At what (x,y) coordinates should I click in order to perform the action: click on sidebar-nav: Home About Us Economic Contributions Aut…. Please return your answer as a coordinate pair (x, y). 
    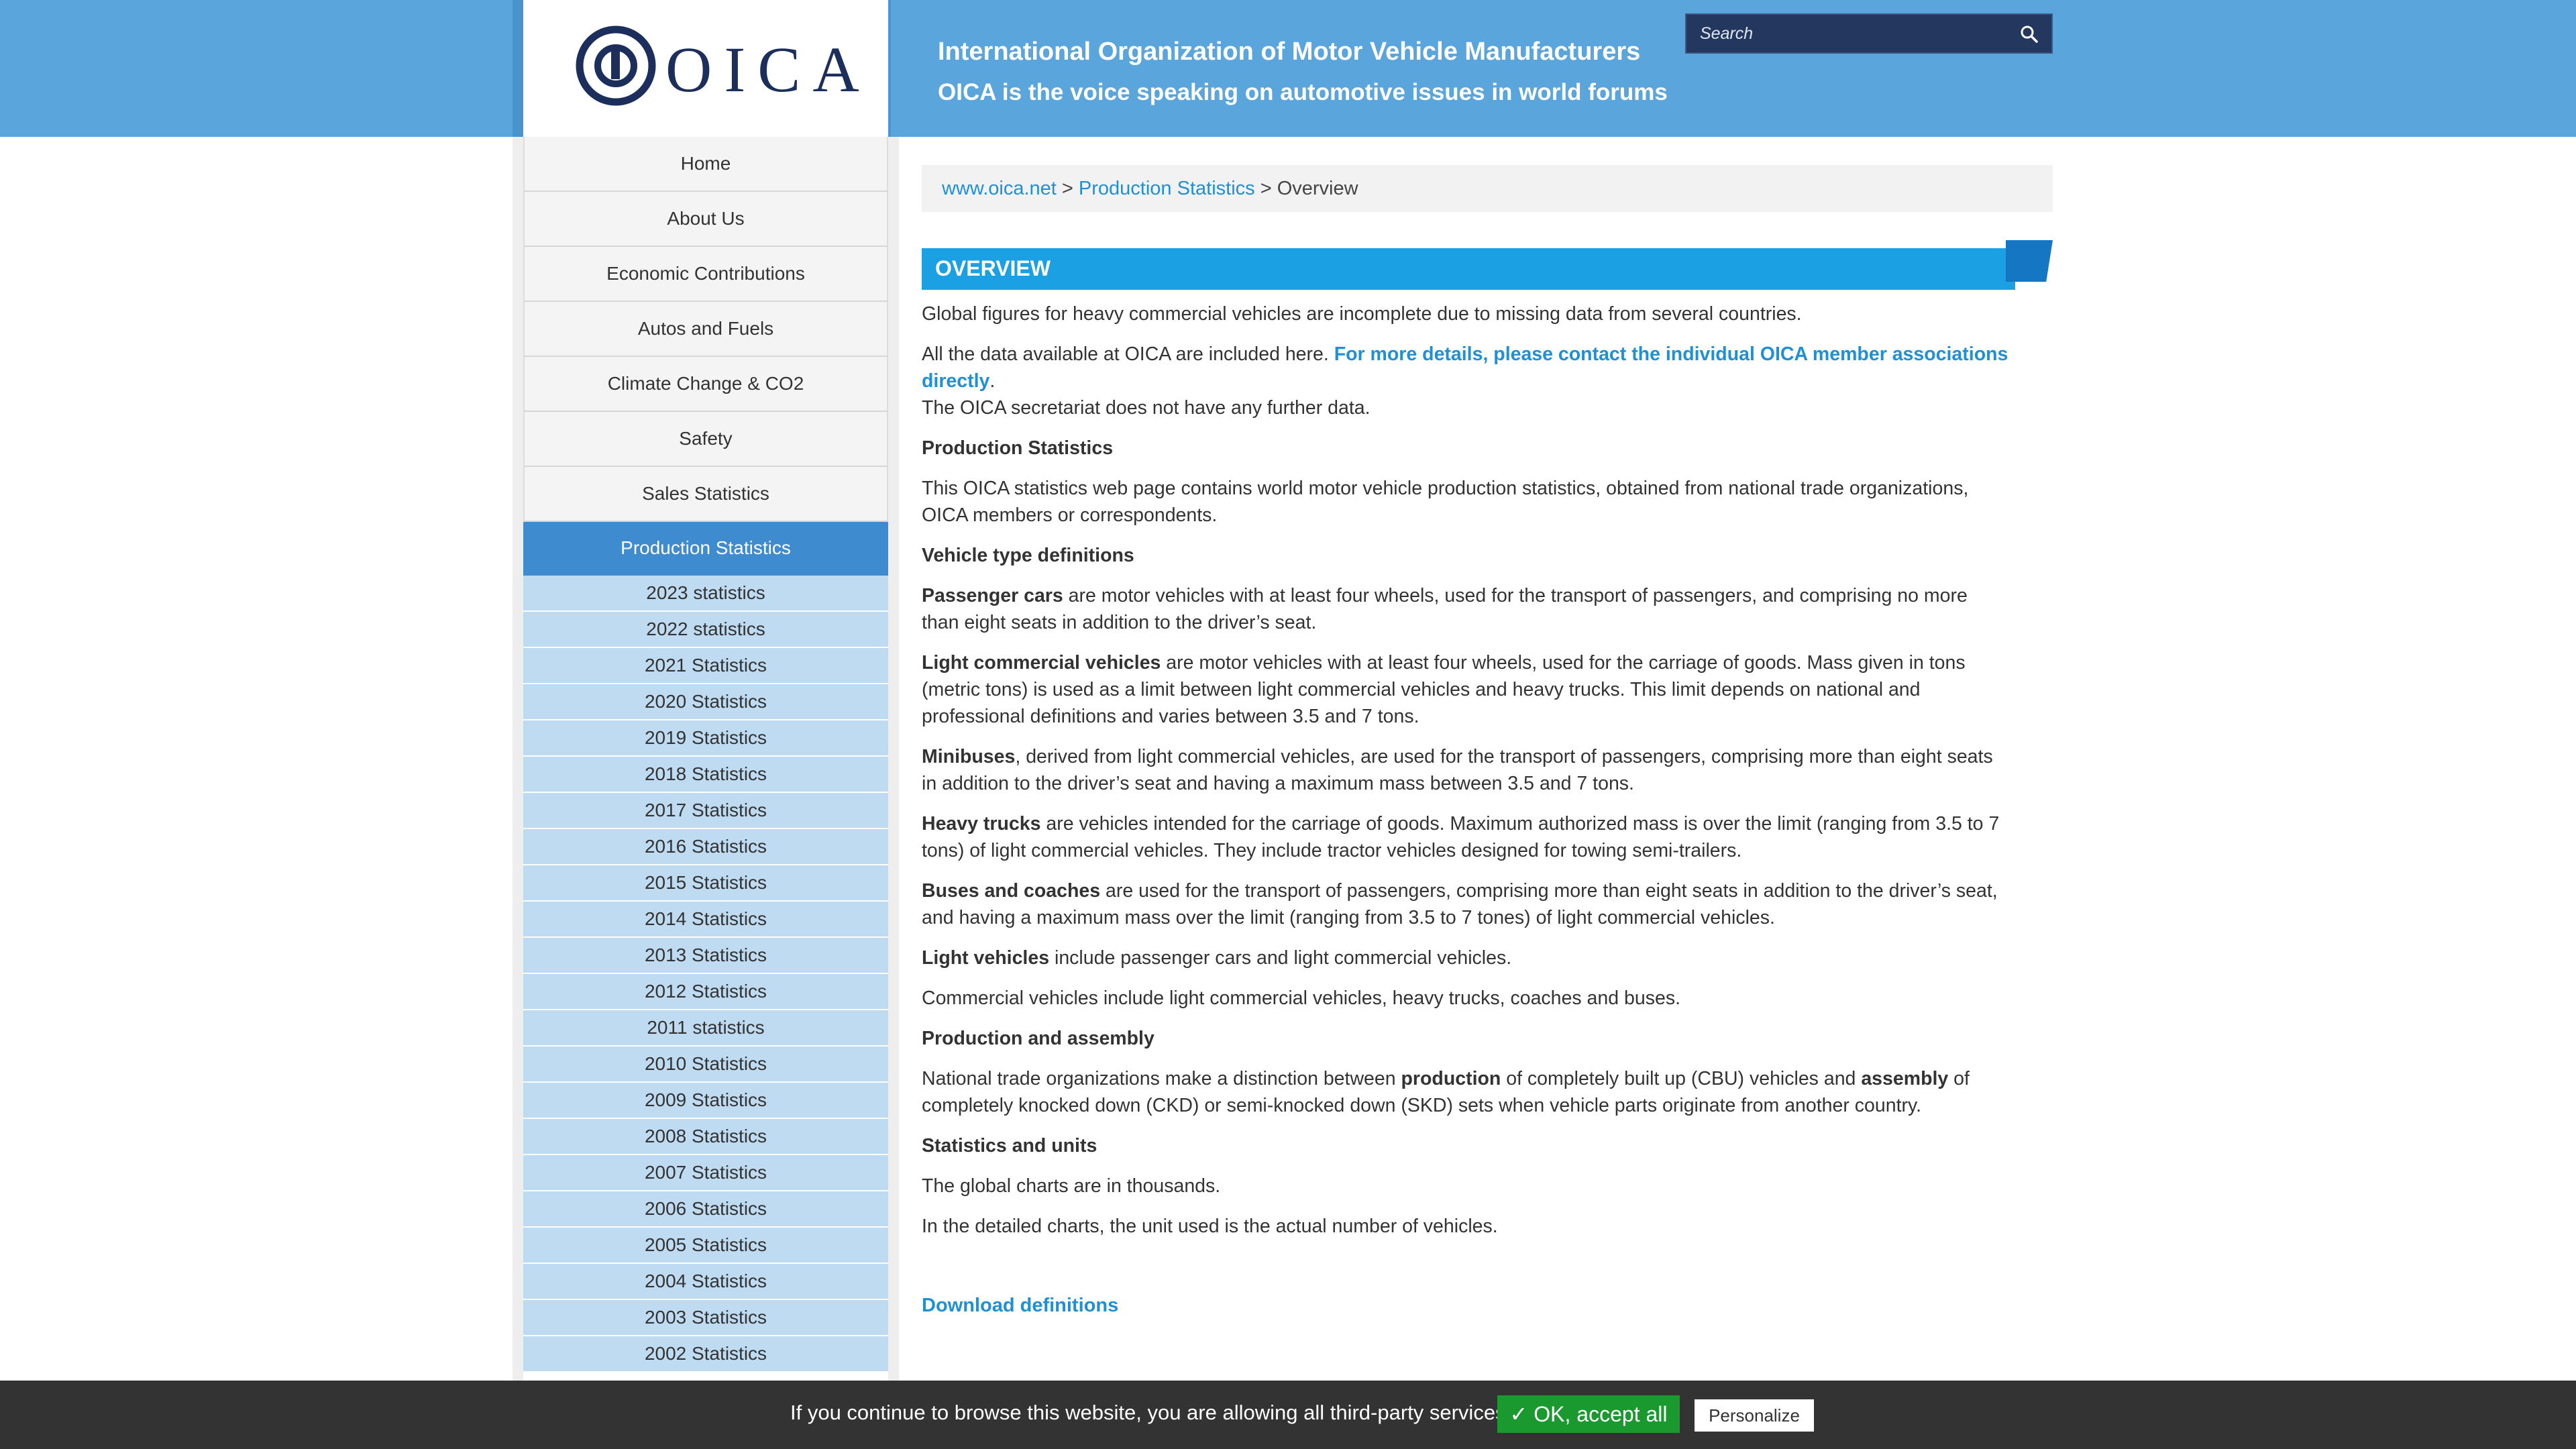
    Looking at the image, I should click on (705, 755).